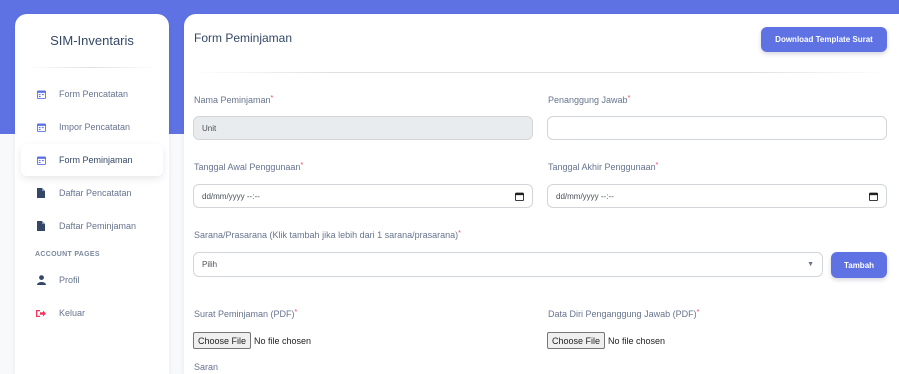  I want to click on sidebar-item-label: Impor Pencatatan, so click(95, 127).